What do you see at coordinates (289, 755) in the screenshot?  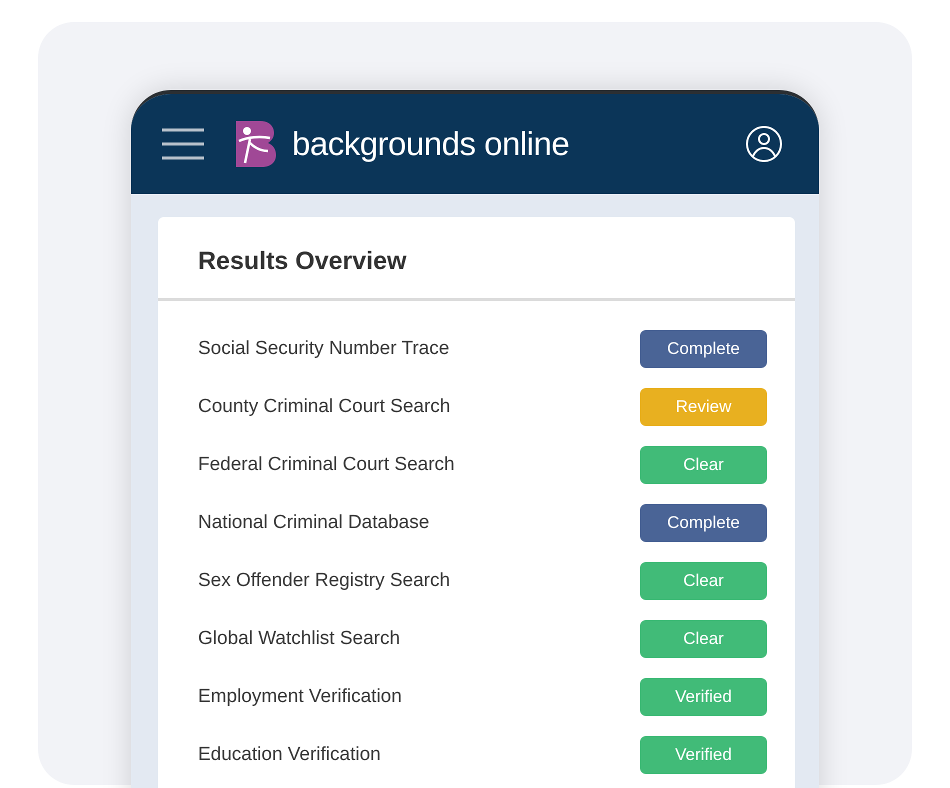 I see `check-name: Education Verification` at bounding box center [289, 755].